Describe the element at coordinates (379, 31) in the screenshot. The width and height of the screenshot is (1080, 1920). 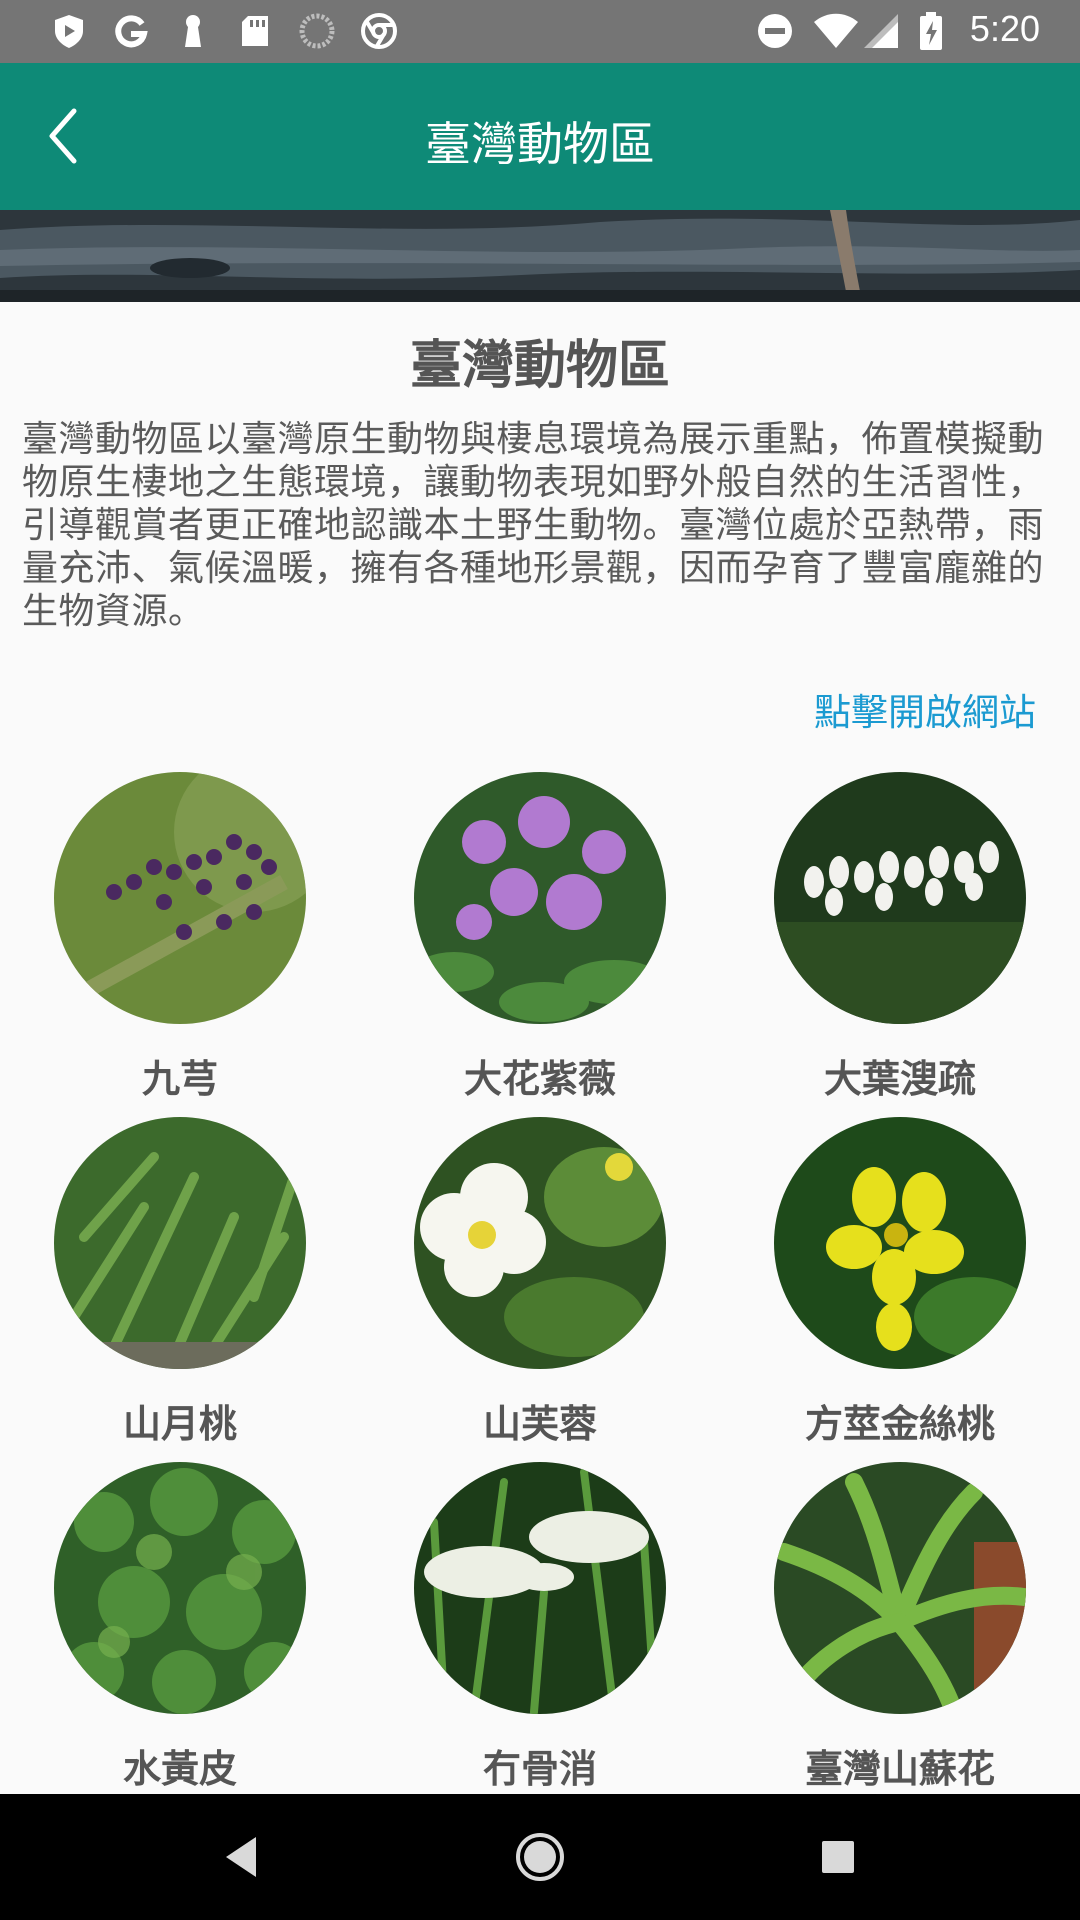
I see `chrome-icon` at that location.